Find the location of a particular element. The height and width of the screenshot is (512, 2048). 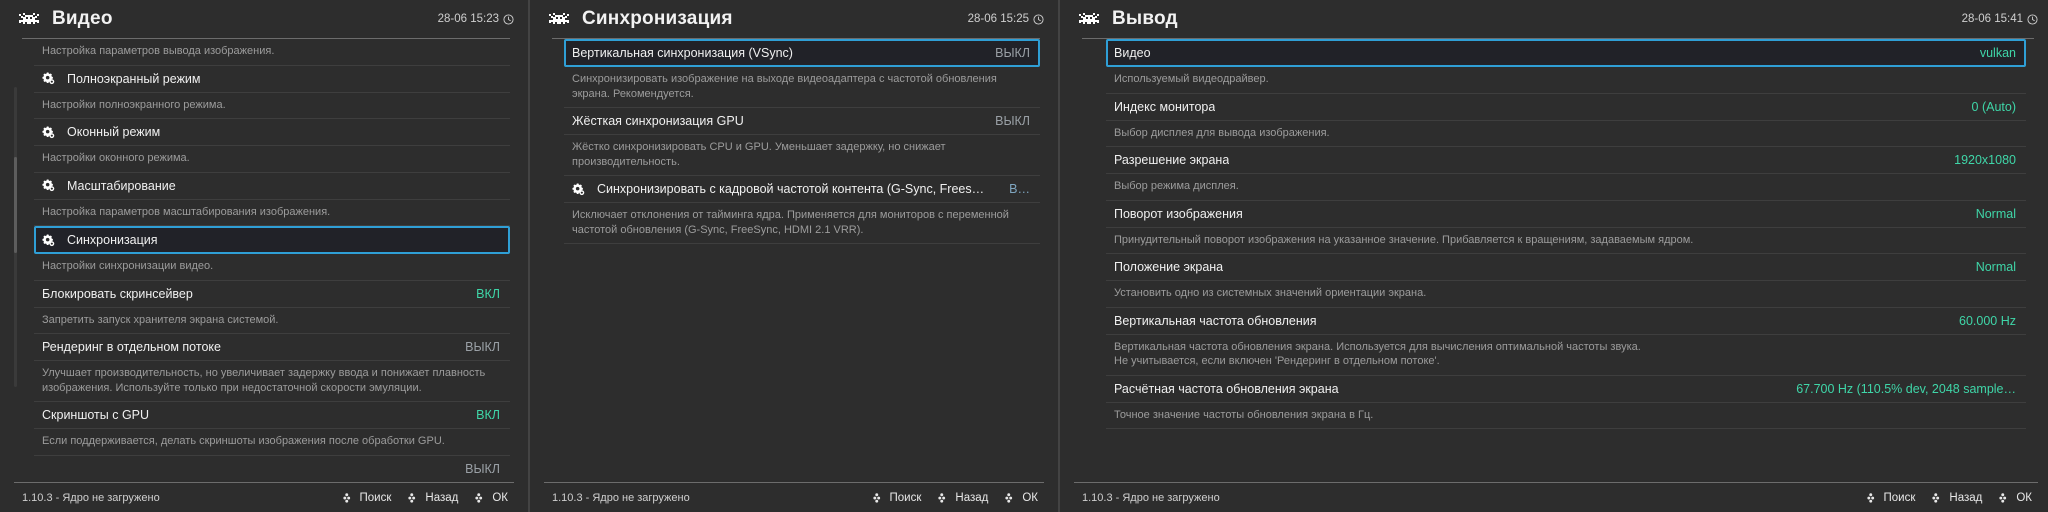

setting-row: Оконный режим is located at coordinates (272, 132).